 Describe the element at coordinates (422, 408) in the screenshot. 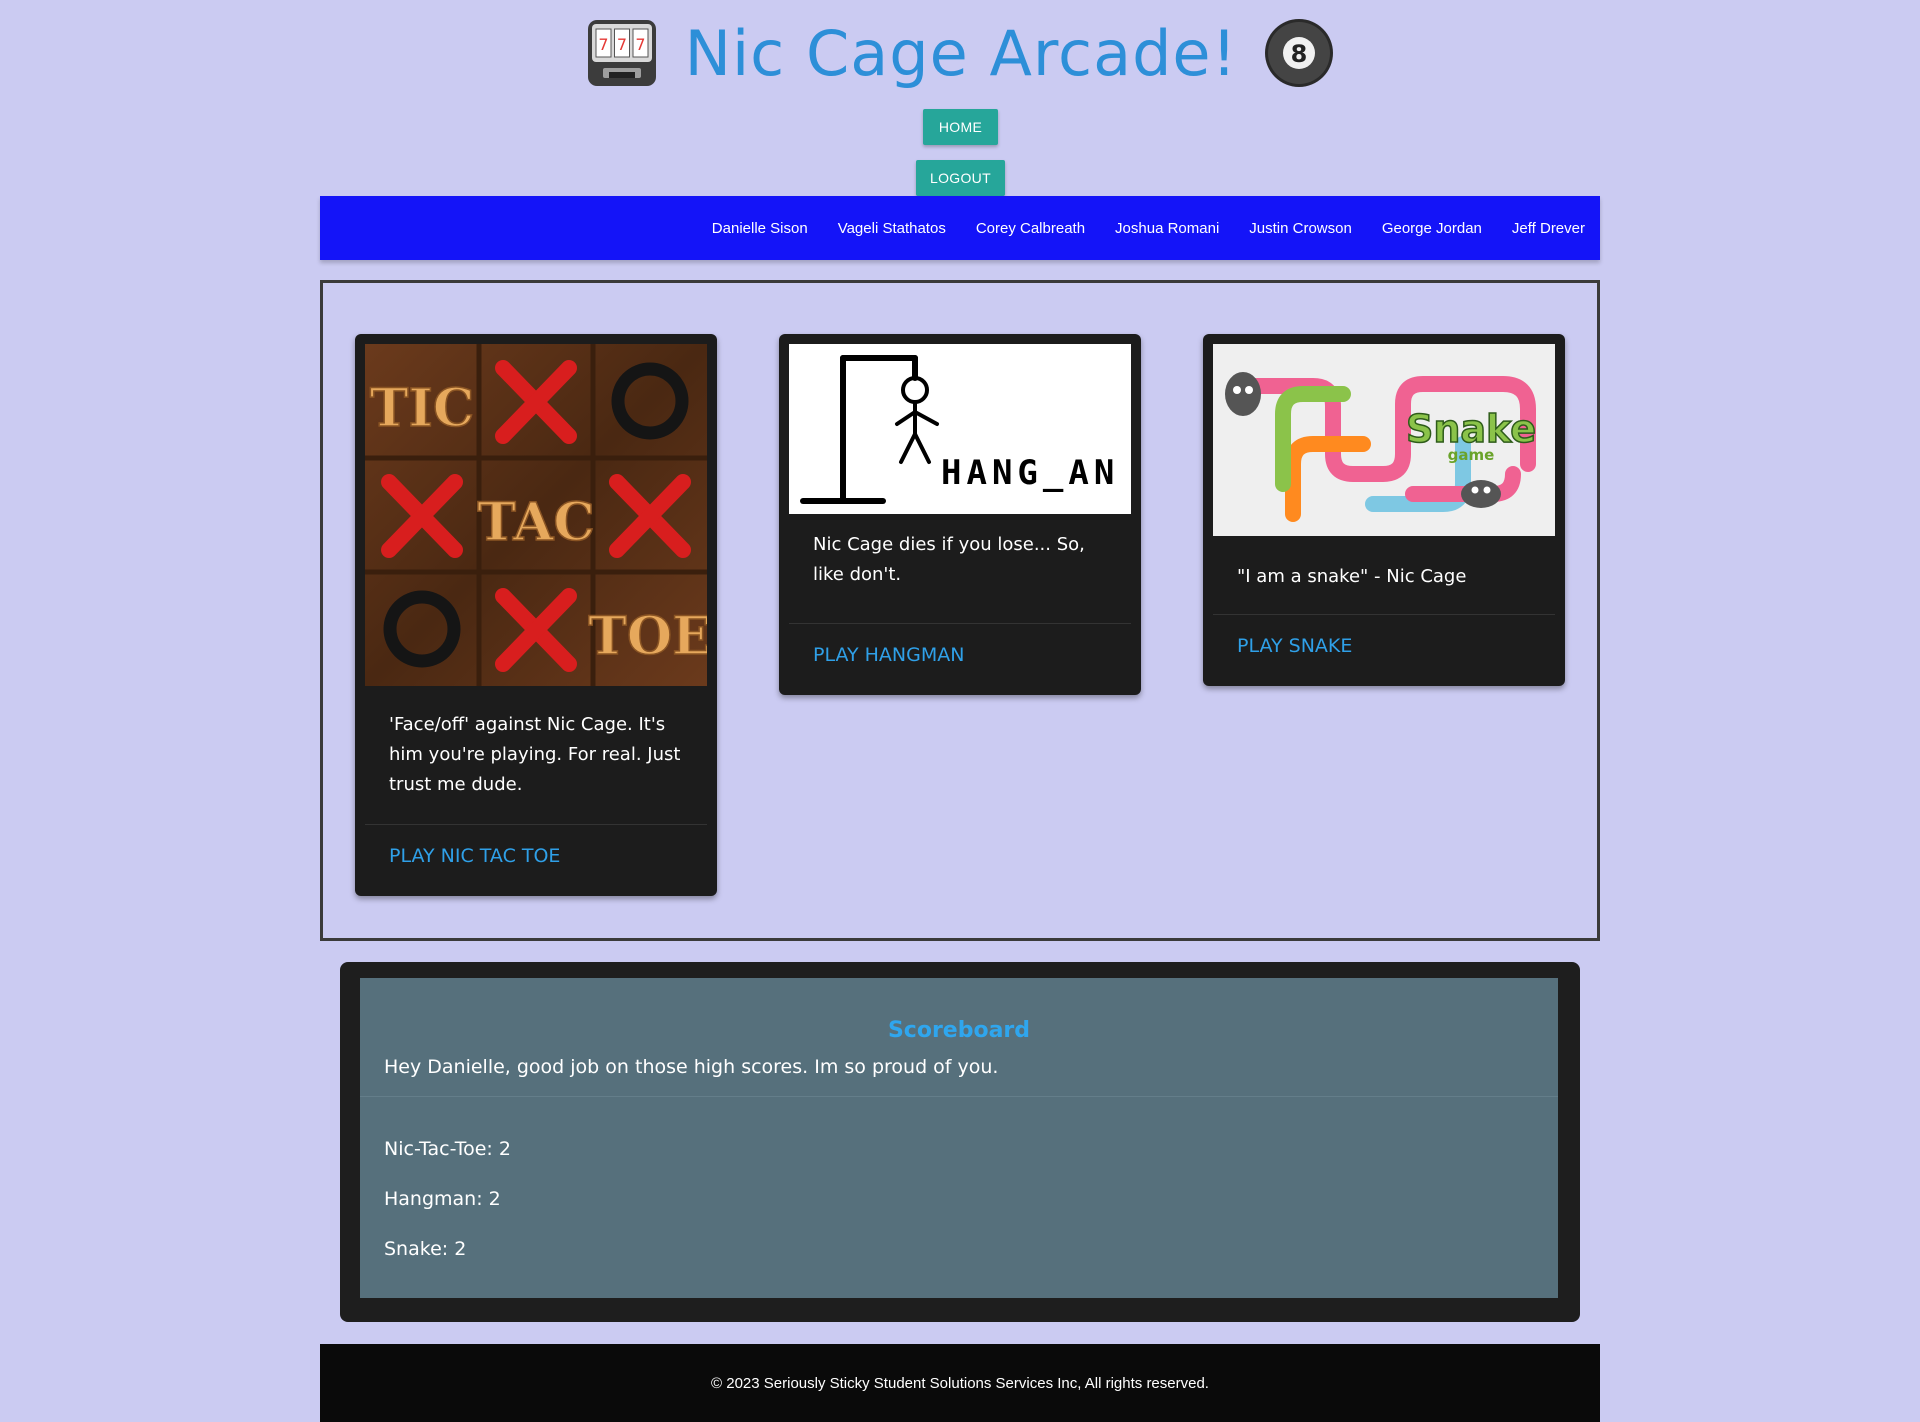

I see `tic-label: TIC` at that location.